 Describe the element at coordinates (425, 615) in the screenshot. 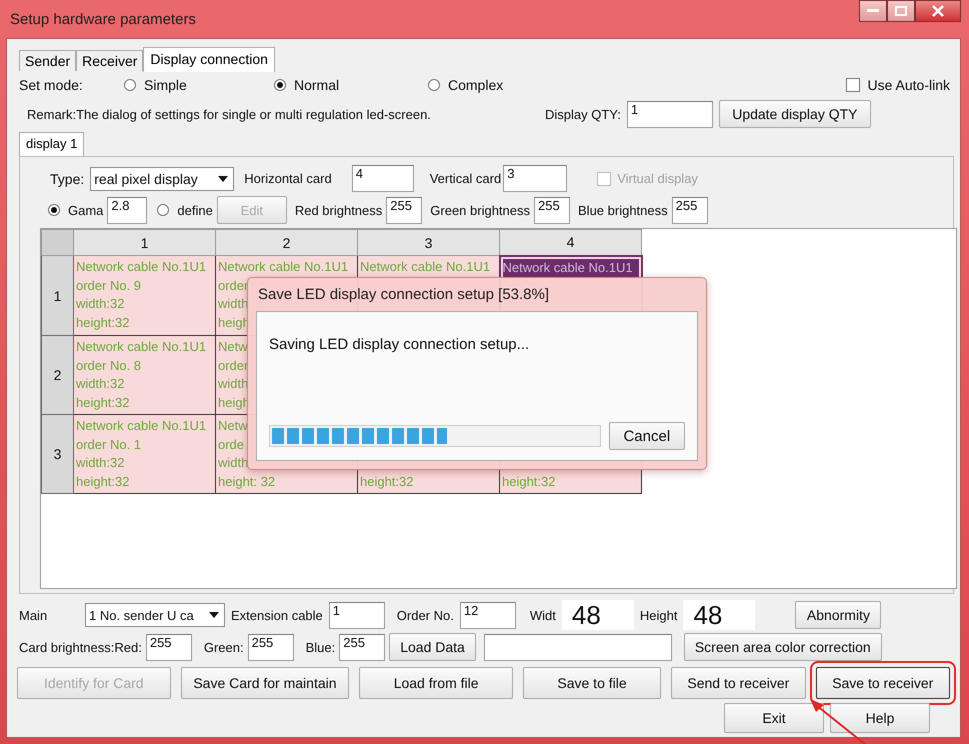

I see `field-label: Order No.` at that location.